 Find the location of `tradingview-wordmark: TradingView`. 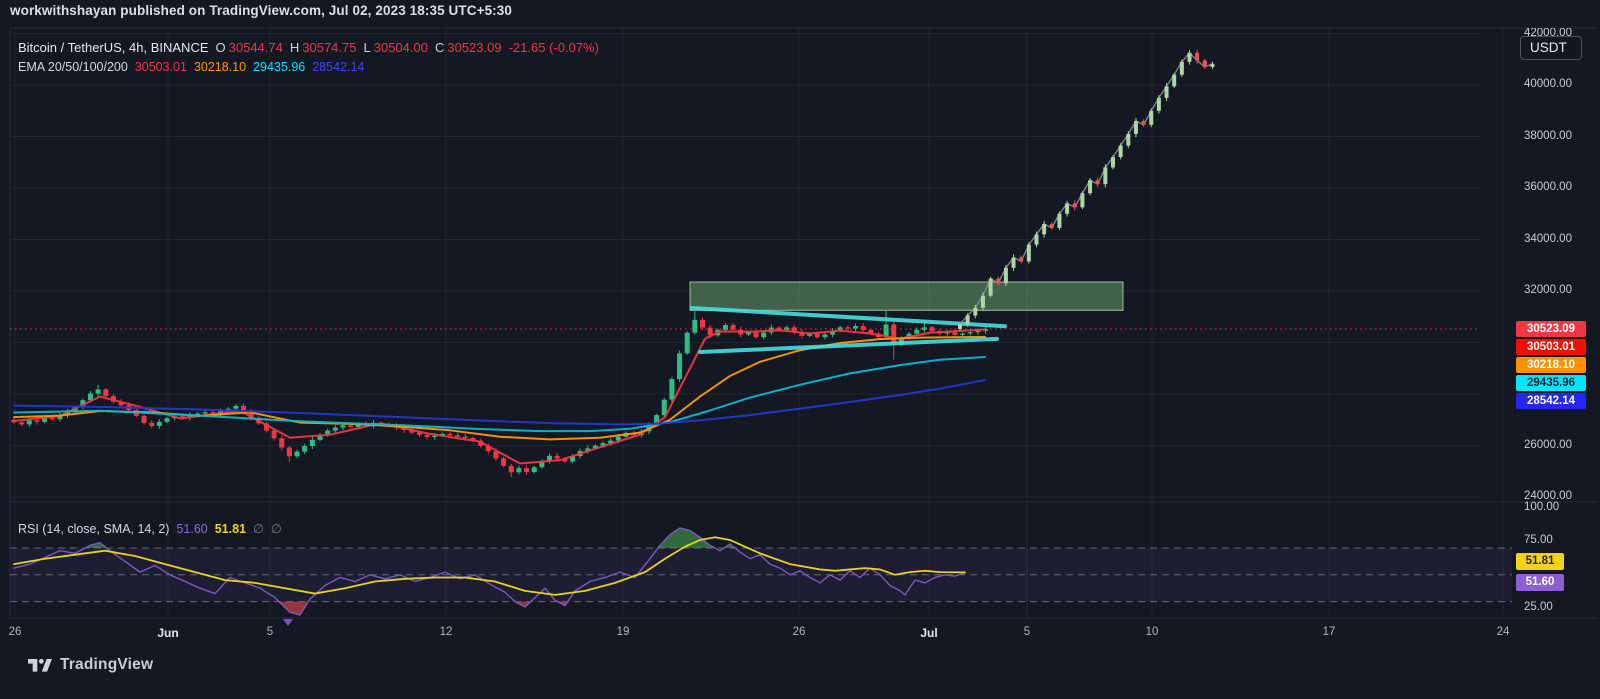

tradingview-wordmark: TradingView is located at coordinates (107, 664).